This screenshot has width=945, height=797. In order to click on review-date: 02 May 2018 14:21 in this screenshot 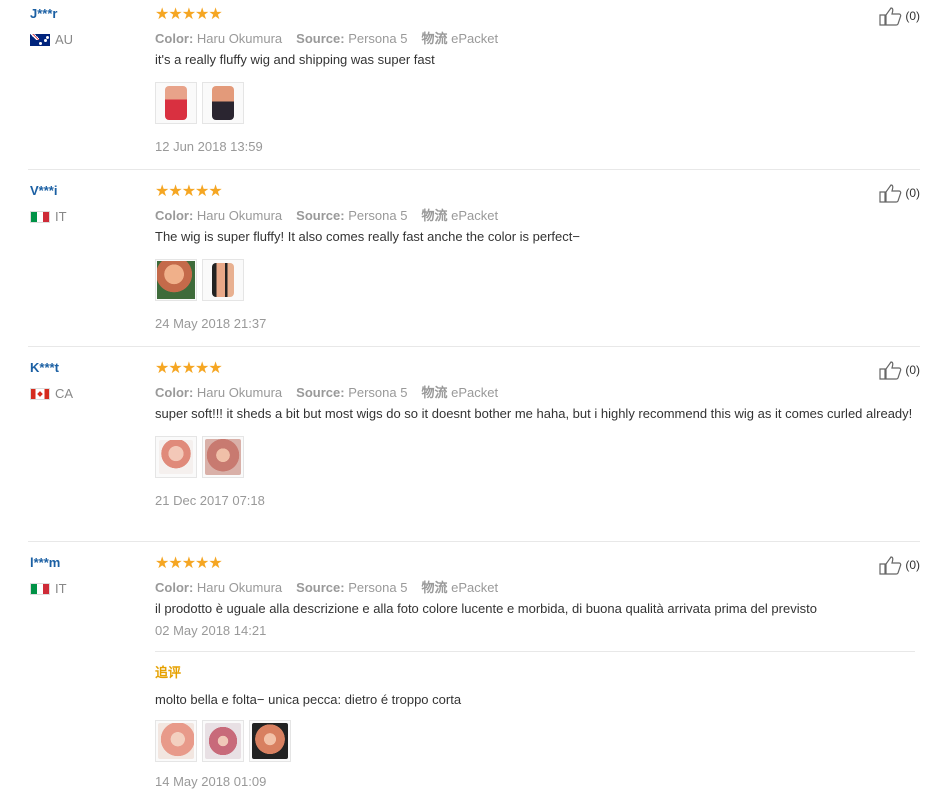, I will do `click(211, 630)`.